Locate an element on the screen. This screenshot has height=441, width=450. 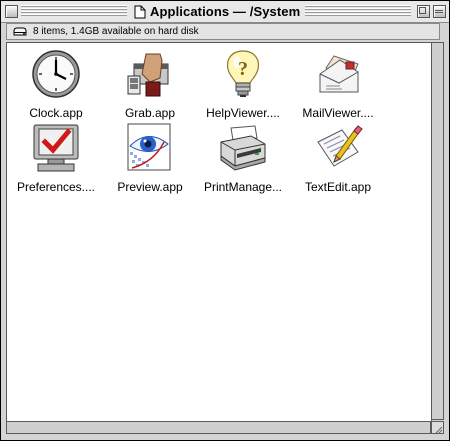
icon-label: Grab.app is located at coordinates (150, 113).